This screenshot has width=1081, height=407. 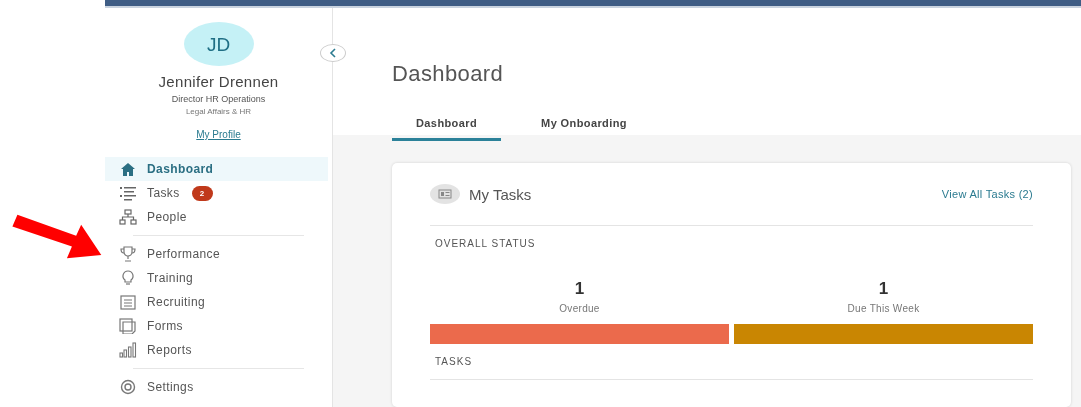 What do you see at coordinates (128, 350) in the screenshot?
I see `bar-chart-icon` at bounding box center [128, 350].